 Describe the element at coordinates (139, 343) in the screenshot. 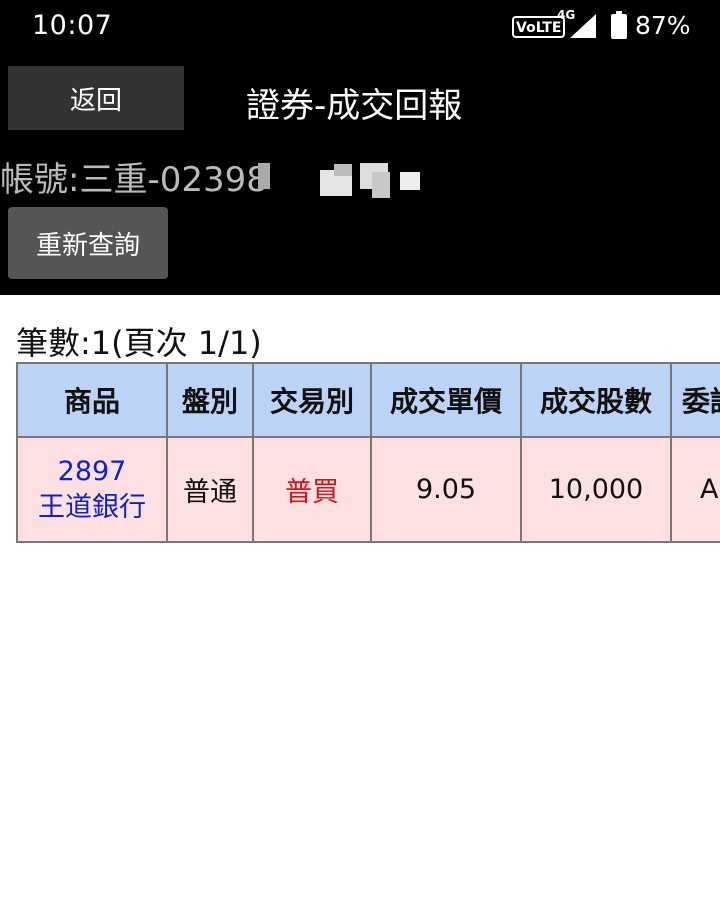

I see `record-count: 筆數:1(頁次 1/1)` at that location.